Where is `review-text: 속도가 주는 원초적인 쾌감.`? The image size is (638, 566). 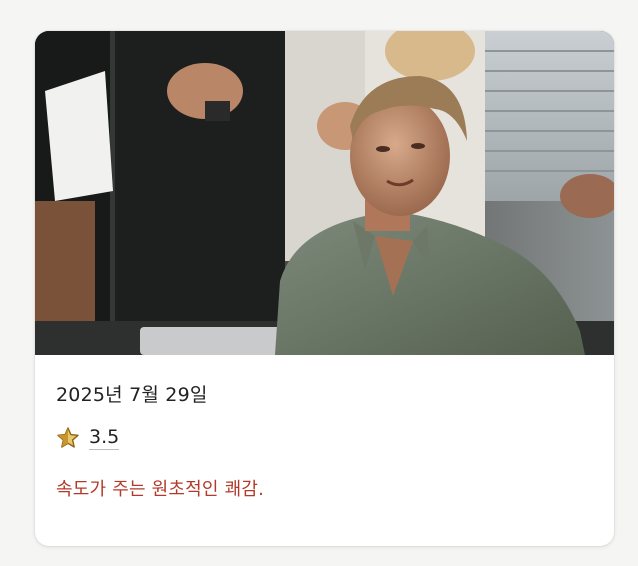
review-text: 속도가 주는 원초적인 쾌감. is located at coordinates (160, 489).